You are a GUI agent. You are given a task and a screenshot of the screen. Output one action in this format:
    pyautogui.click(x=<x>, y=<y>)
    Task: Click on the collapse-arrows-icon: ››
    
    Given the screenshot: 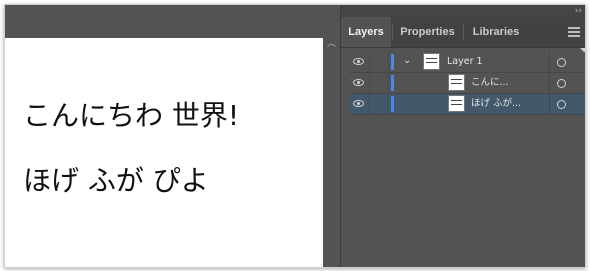 What is the action you would take?
    pyautogui.click(x=578, y=11)
    